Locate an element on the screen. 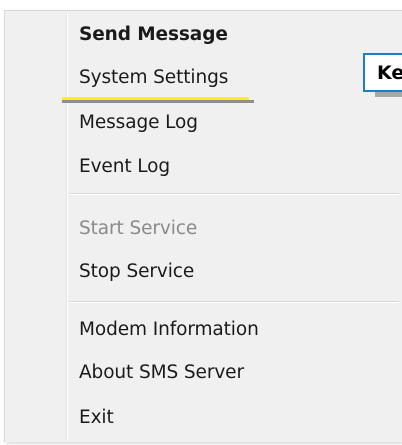  callout-text: Ke is located at coordinates (389, 72).